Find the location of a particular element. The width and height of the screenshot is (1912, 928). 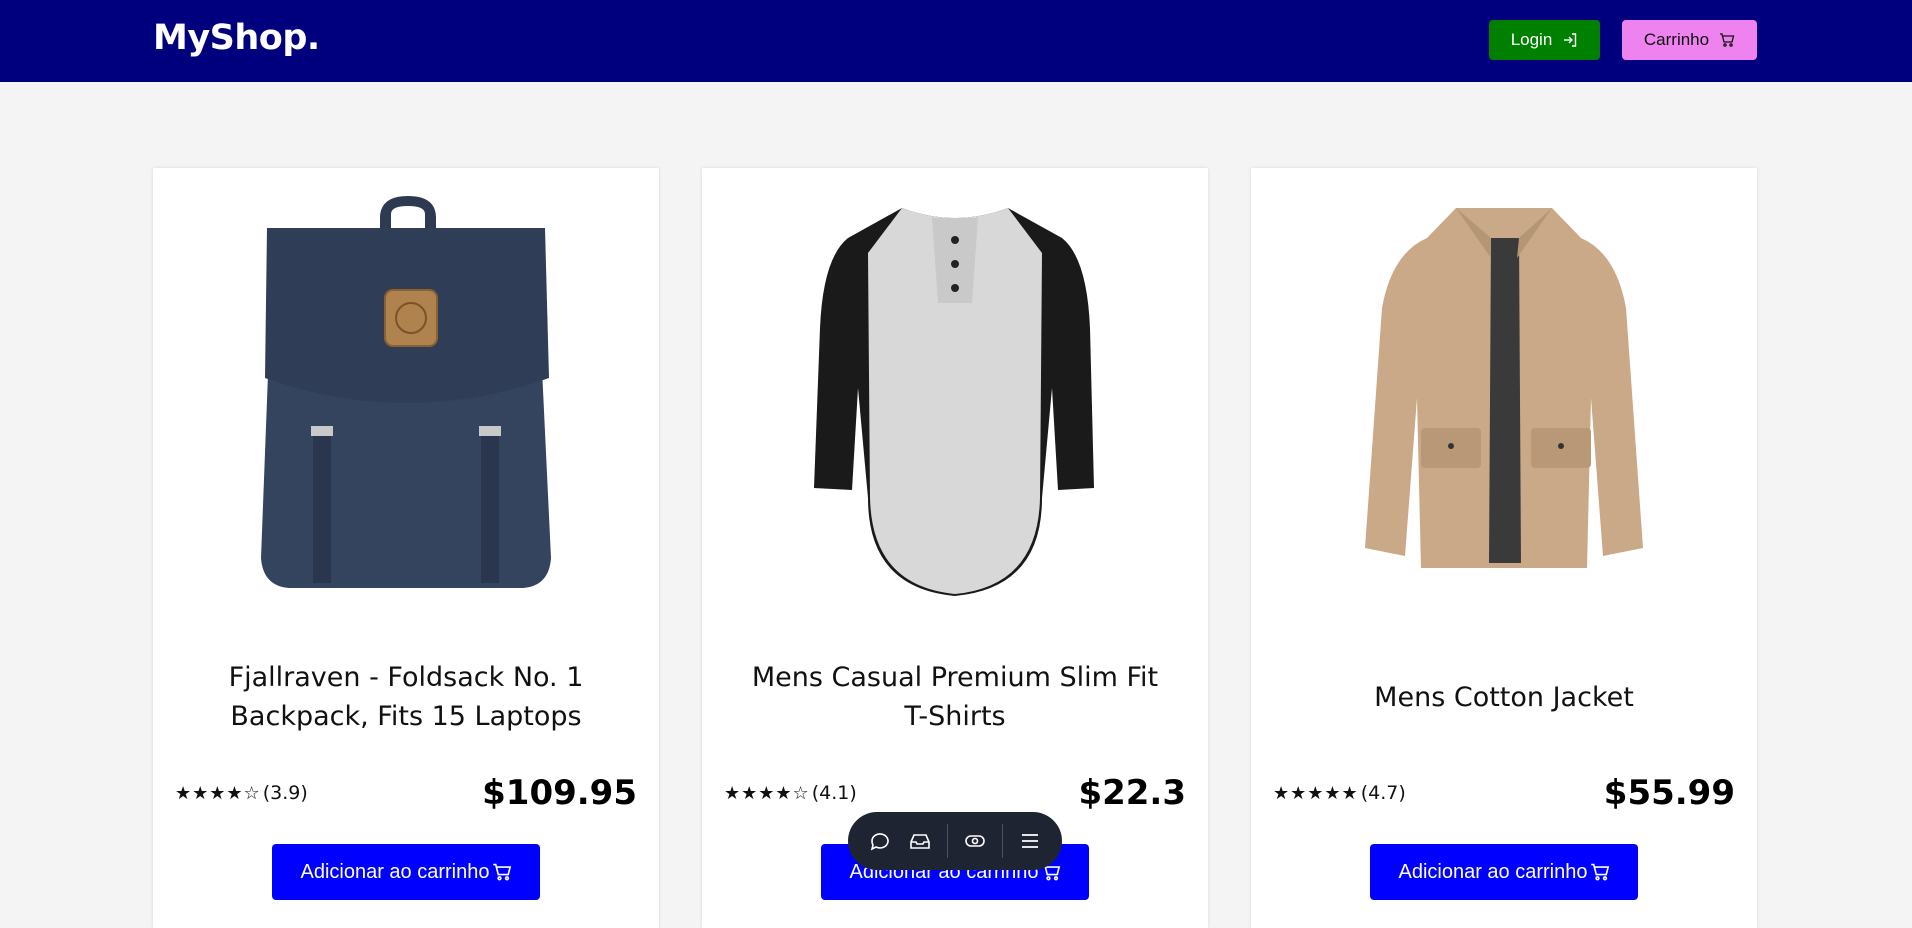

product-price: $55.99 is located at coordinates (1669, 793).